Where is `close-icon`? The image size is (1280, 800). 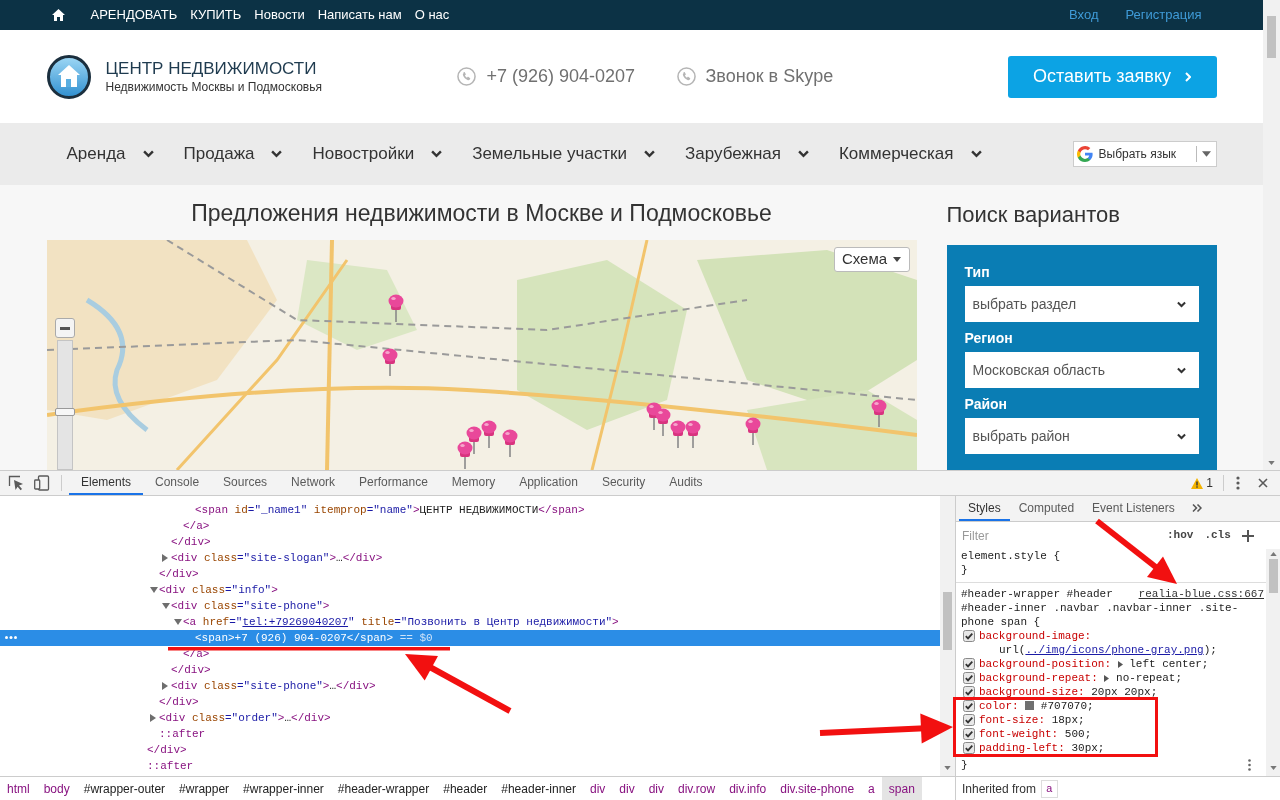 close-icon is located at coordinates (1263, 483).